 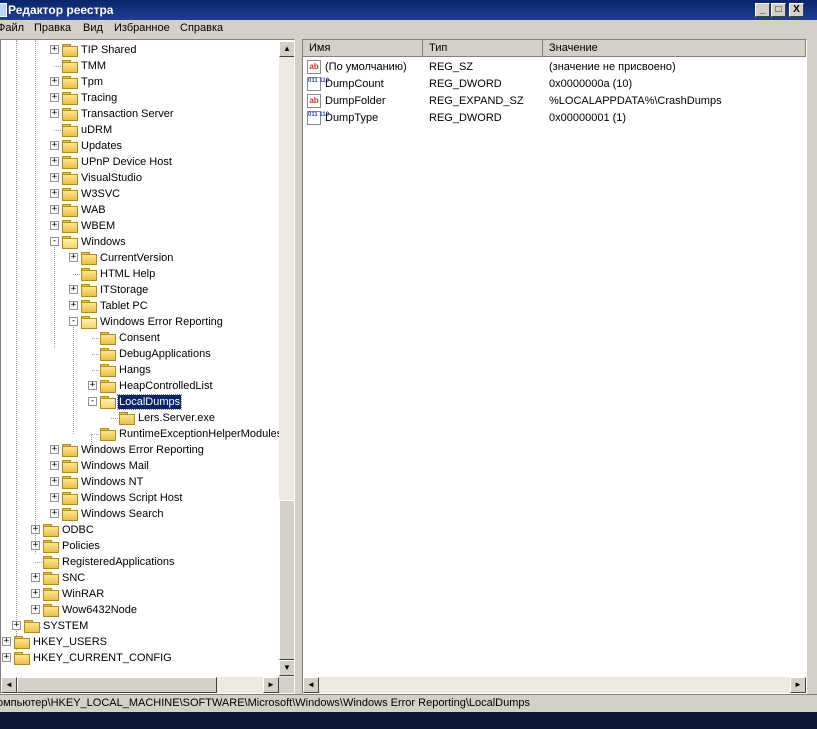 I want to click on tree-item: + Windows Error Reporting, so click(x=140, y=450).